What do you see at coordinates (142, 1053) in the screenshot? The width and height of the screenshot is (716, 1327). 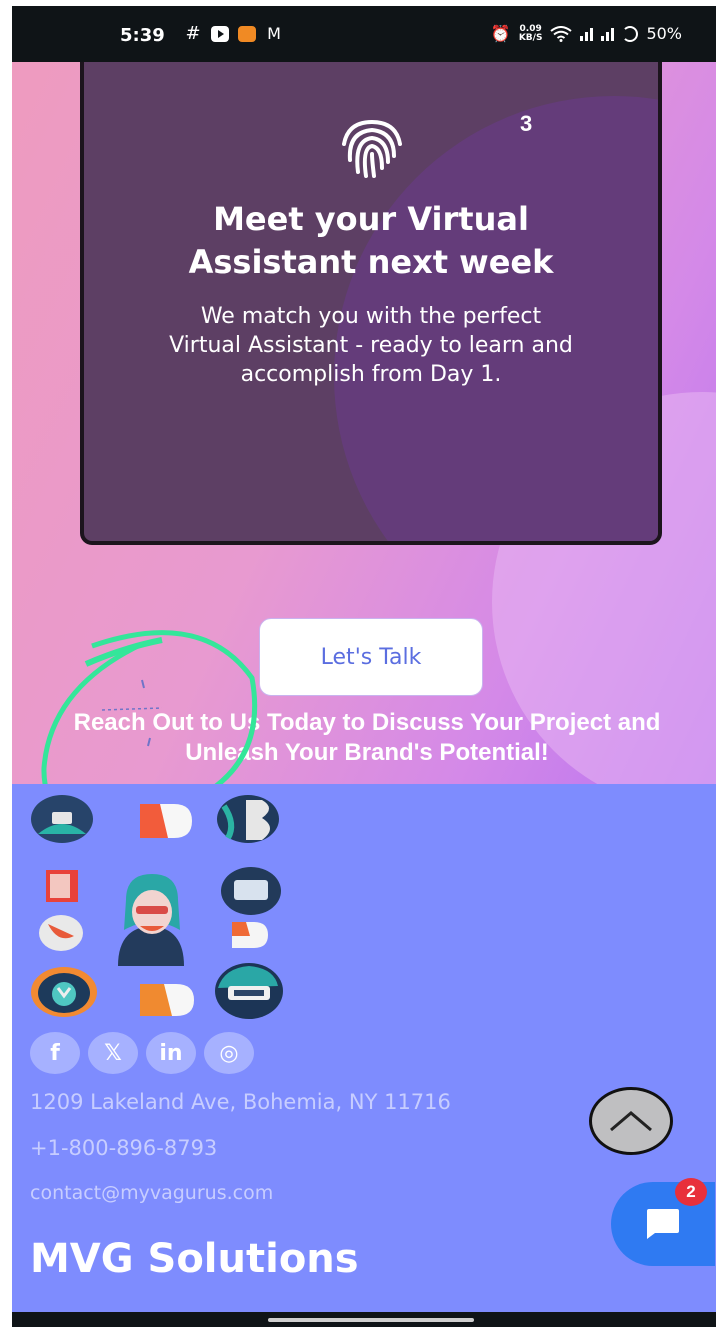 I see `social-links: f 𝕏 in ◎` at bounding box center [142, 1053].